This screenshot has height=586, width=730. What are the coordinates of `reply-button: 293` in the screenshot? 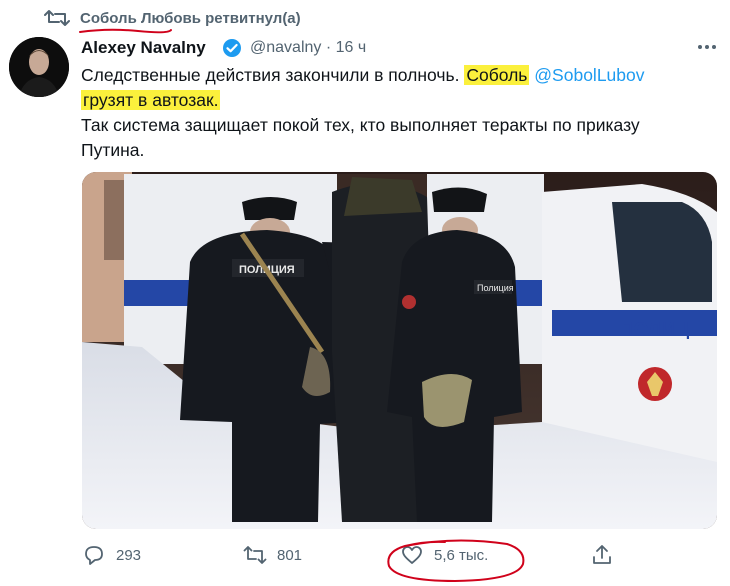 It's located at (111, 555).